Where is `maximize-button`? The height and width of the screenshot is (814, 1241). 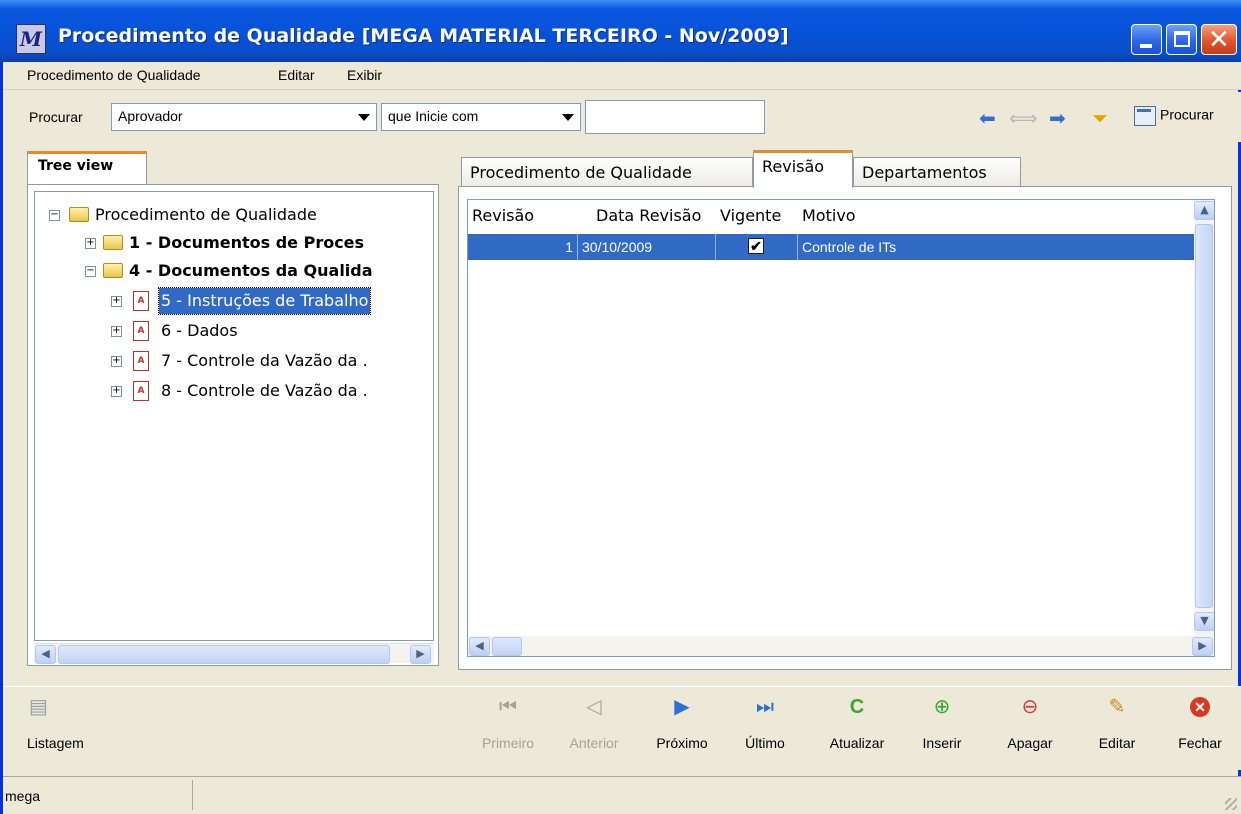
maximize-button is located at coordinates (1181, 39).